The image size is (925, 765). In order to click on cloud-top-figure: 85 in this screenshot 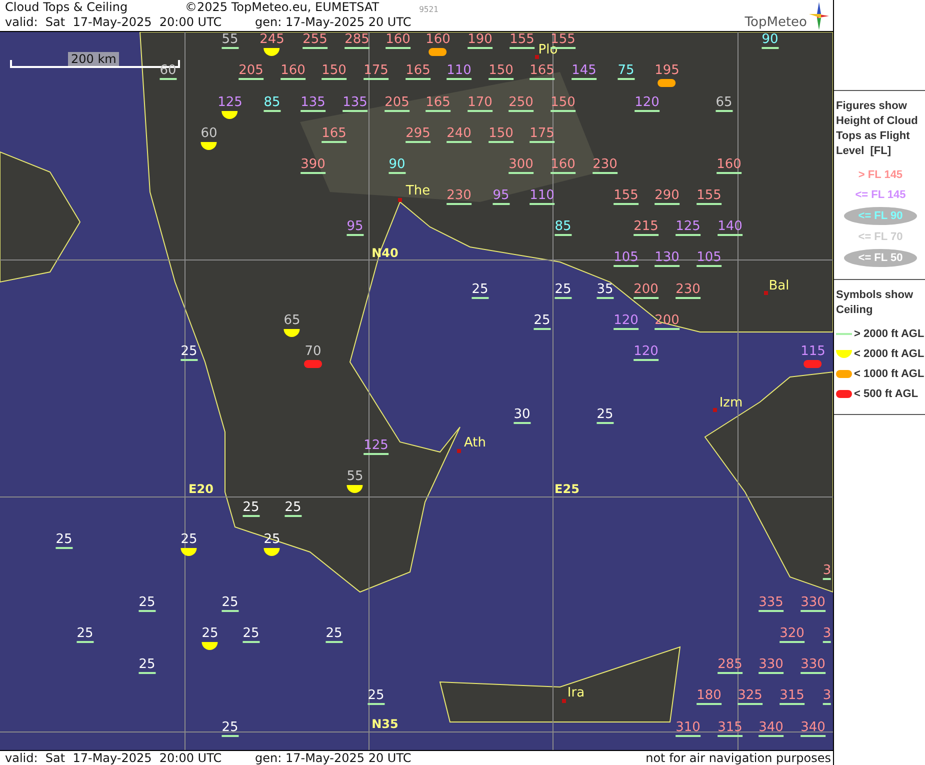, I will do `click(563, 226)`.